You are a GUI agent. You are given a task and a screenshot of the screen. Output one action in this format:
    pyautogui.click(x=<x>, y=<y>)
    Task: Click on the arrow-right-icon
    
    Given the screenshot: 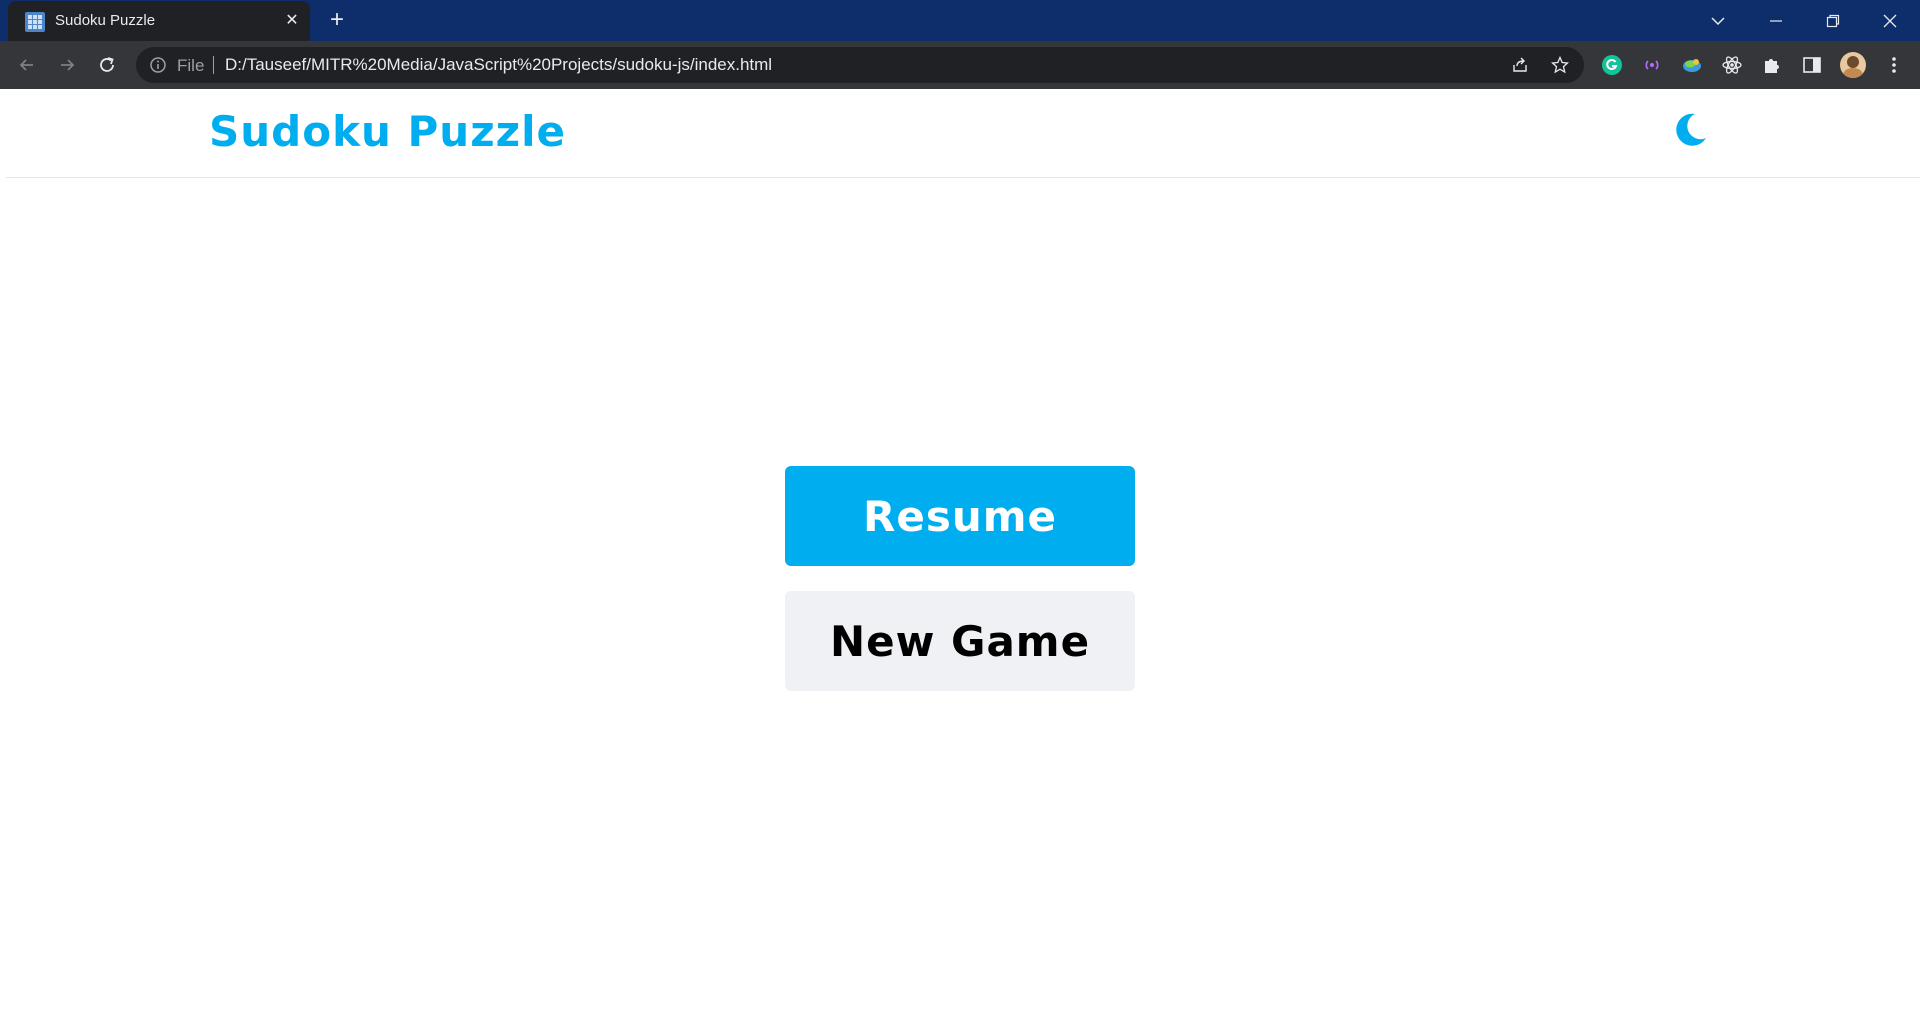 What is the action you would take?
    pyautogui.click(x=68, y=65)
    